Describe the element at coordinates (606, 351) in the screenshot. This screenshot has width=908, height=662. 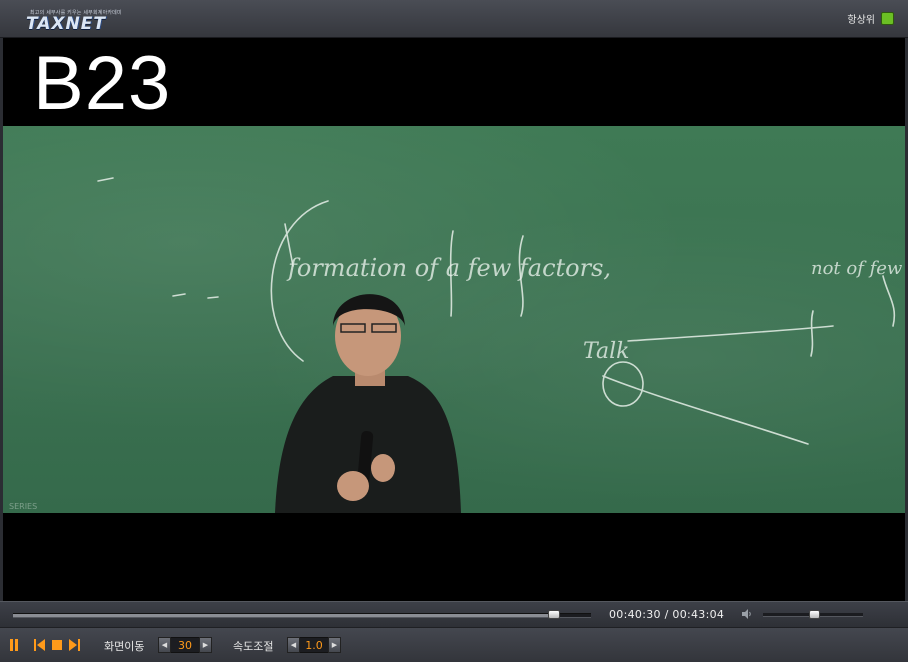
I see `chalk-text-3: Talk` at that location.